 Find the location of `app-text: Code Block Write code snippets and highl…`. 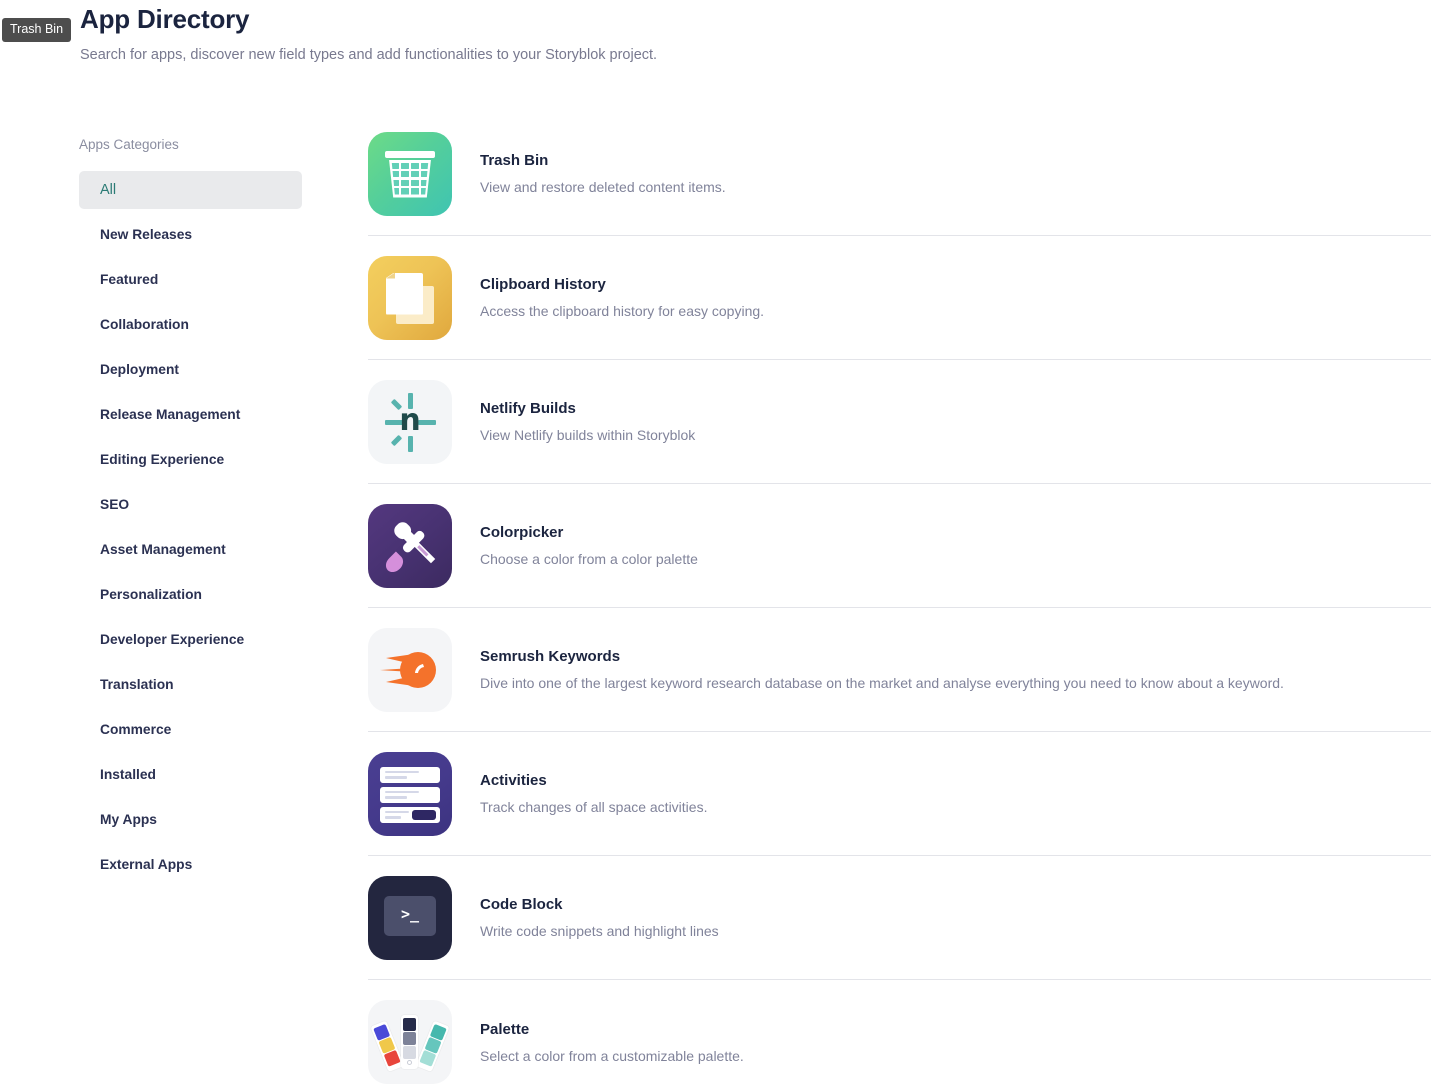

app-text: Code Block Write code snippets and highl… is located at coordinates (599, 917).